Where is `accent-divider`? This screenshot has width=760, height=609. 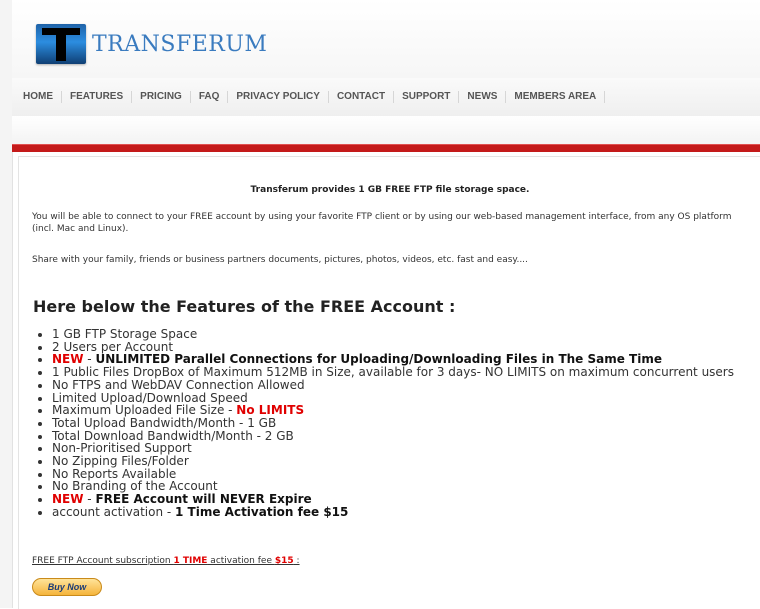 accent-divider is located at coordinates (386, 148).